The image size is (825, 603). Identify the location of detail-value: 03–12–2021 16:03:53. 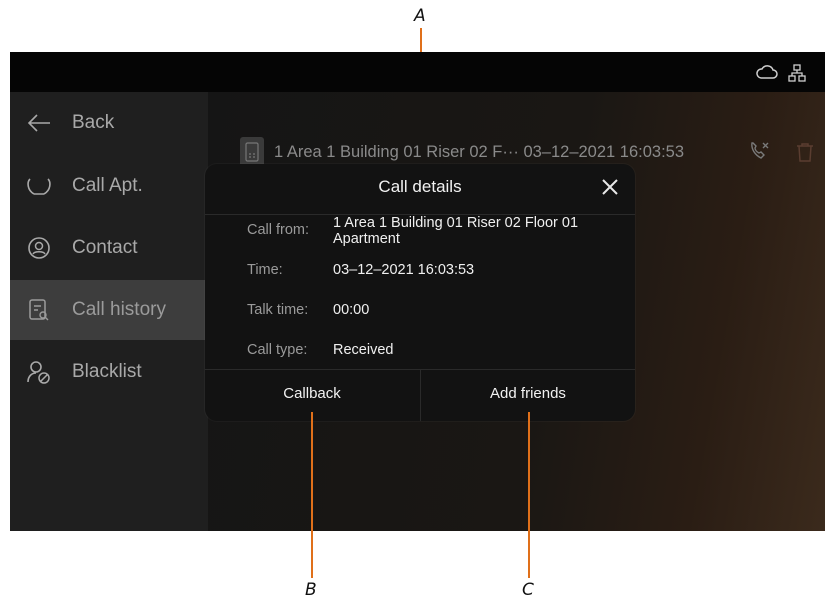
(404, 270).